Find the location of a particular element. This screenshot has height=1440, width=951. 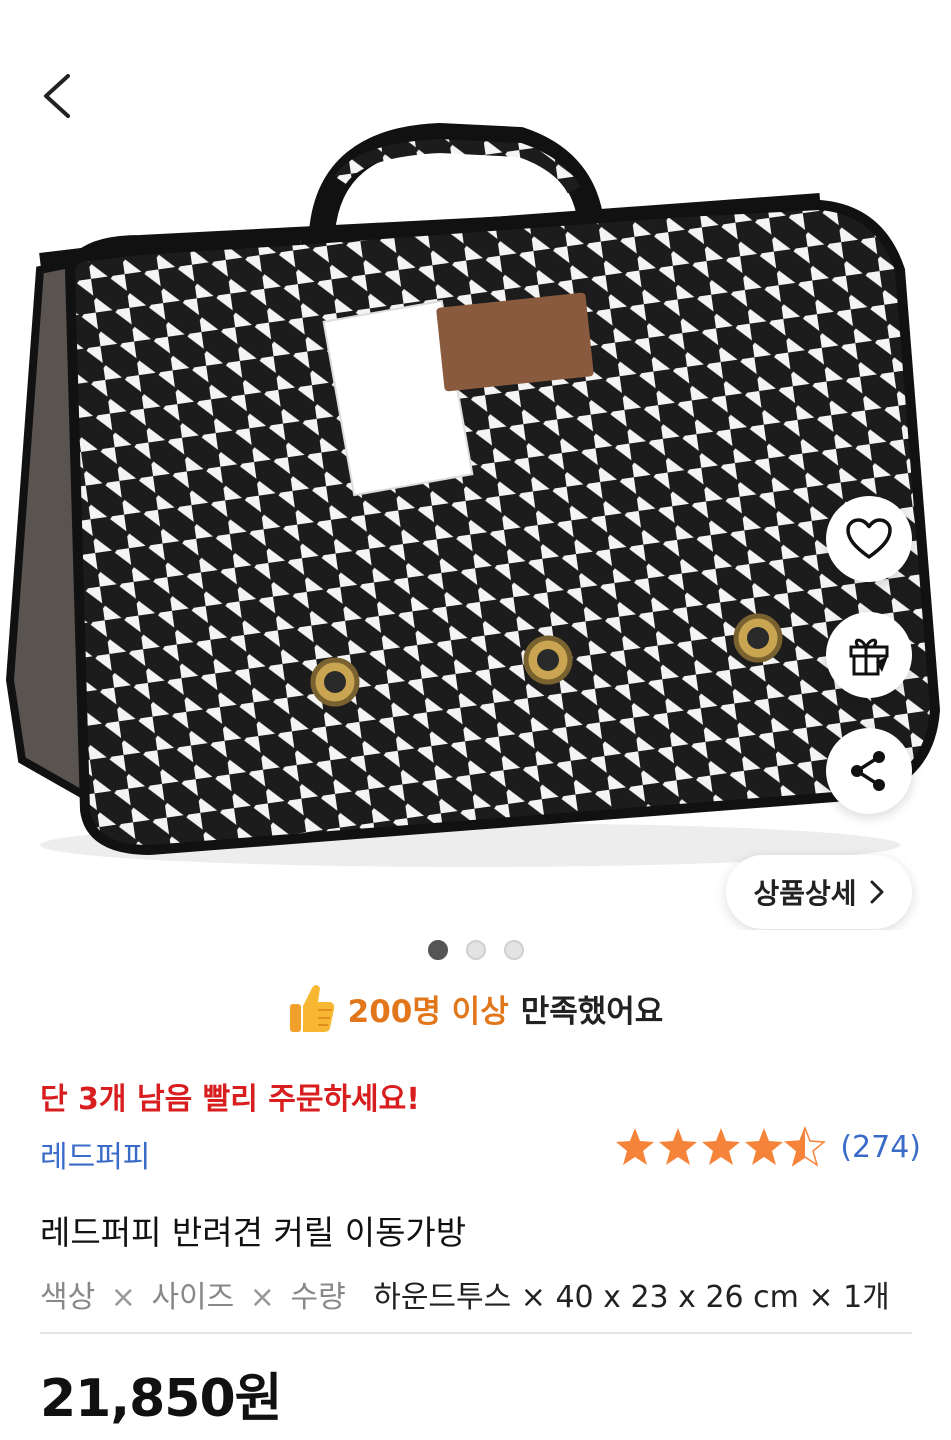

gallery-pagination is located at coordinates (475, 950).